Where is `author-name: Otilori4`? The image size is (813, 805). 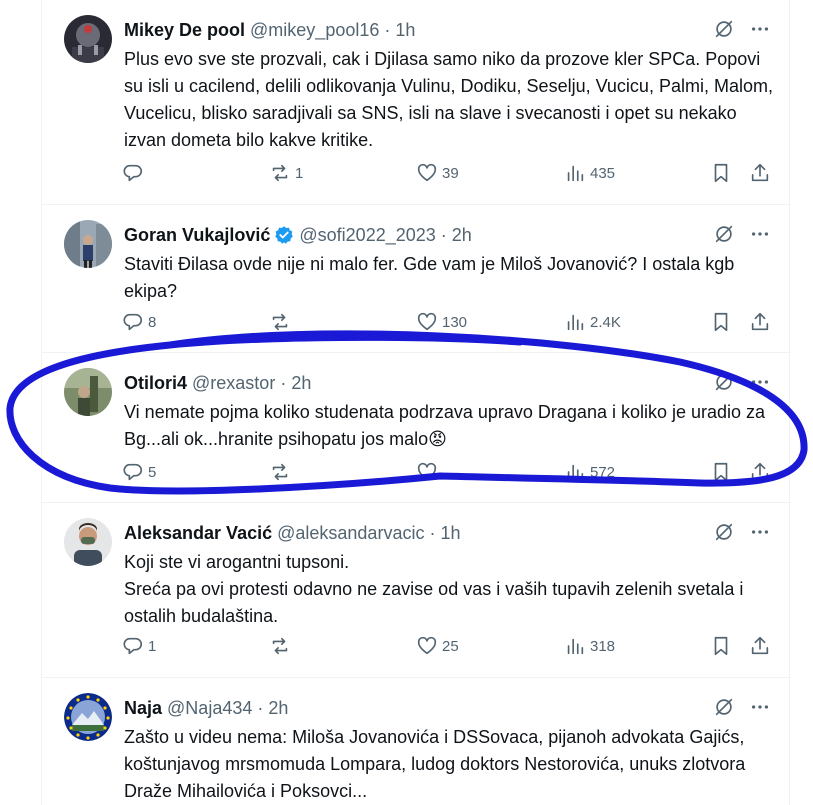 author-name: Otilori4 is located at coordinates (155, 383).